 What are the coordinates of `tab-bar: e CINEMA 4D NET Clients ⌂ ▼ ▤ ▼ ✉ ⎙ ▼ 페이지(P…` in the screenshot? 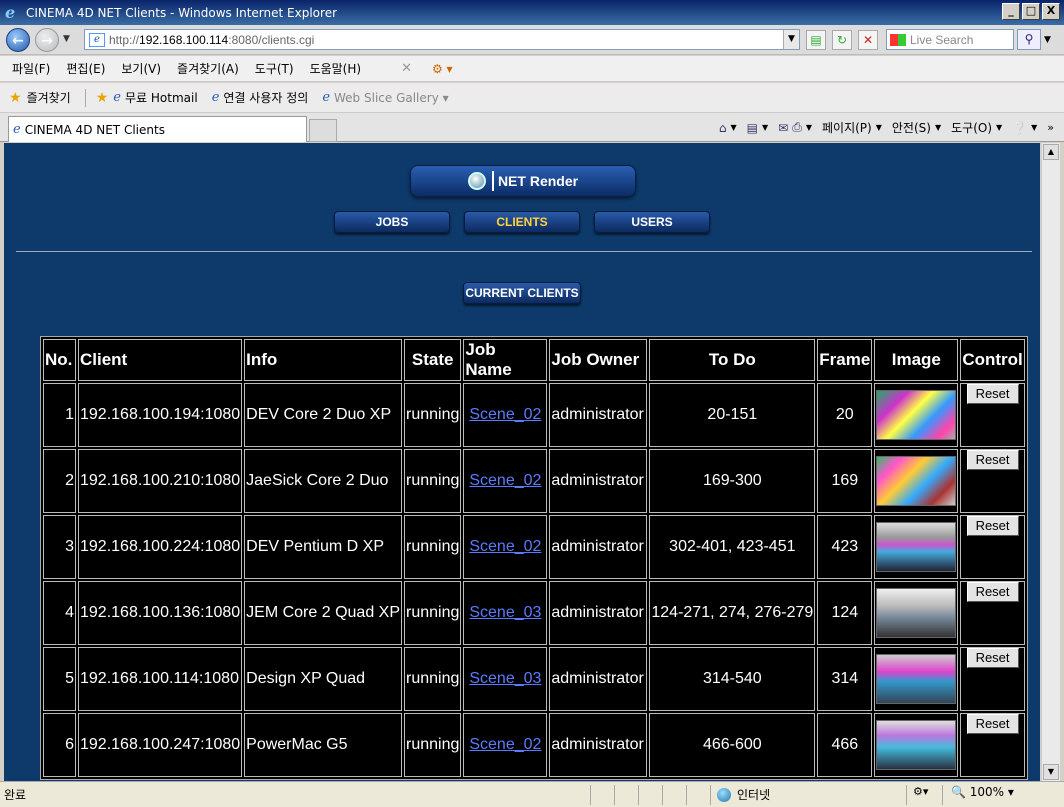 It's located at (532, 127).